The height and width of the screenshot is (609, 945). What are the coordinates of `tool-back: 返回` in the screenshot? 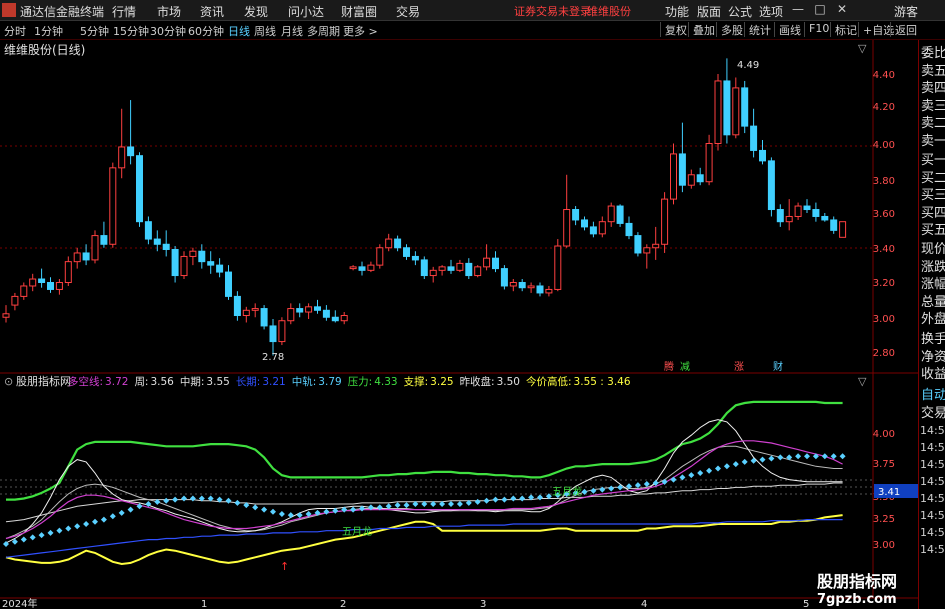 It's located at (903, 29).